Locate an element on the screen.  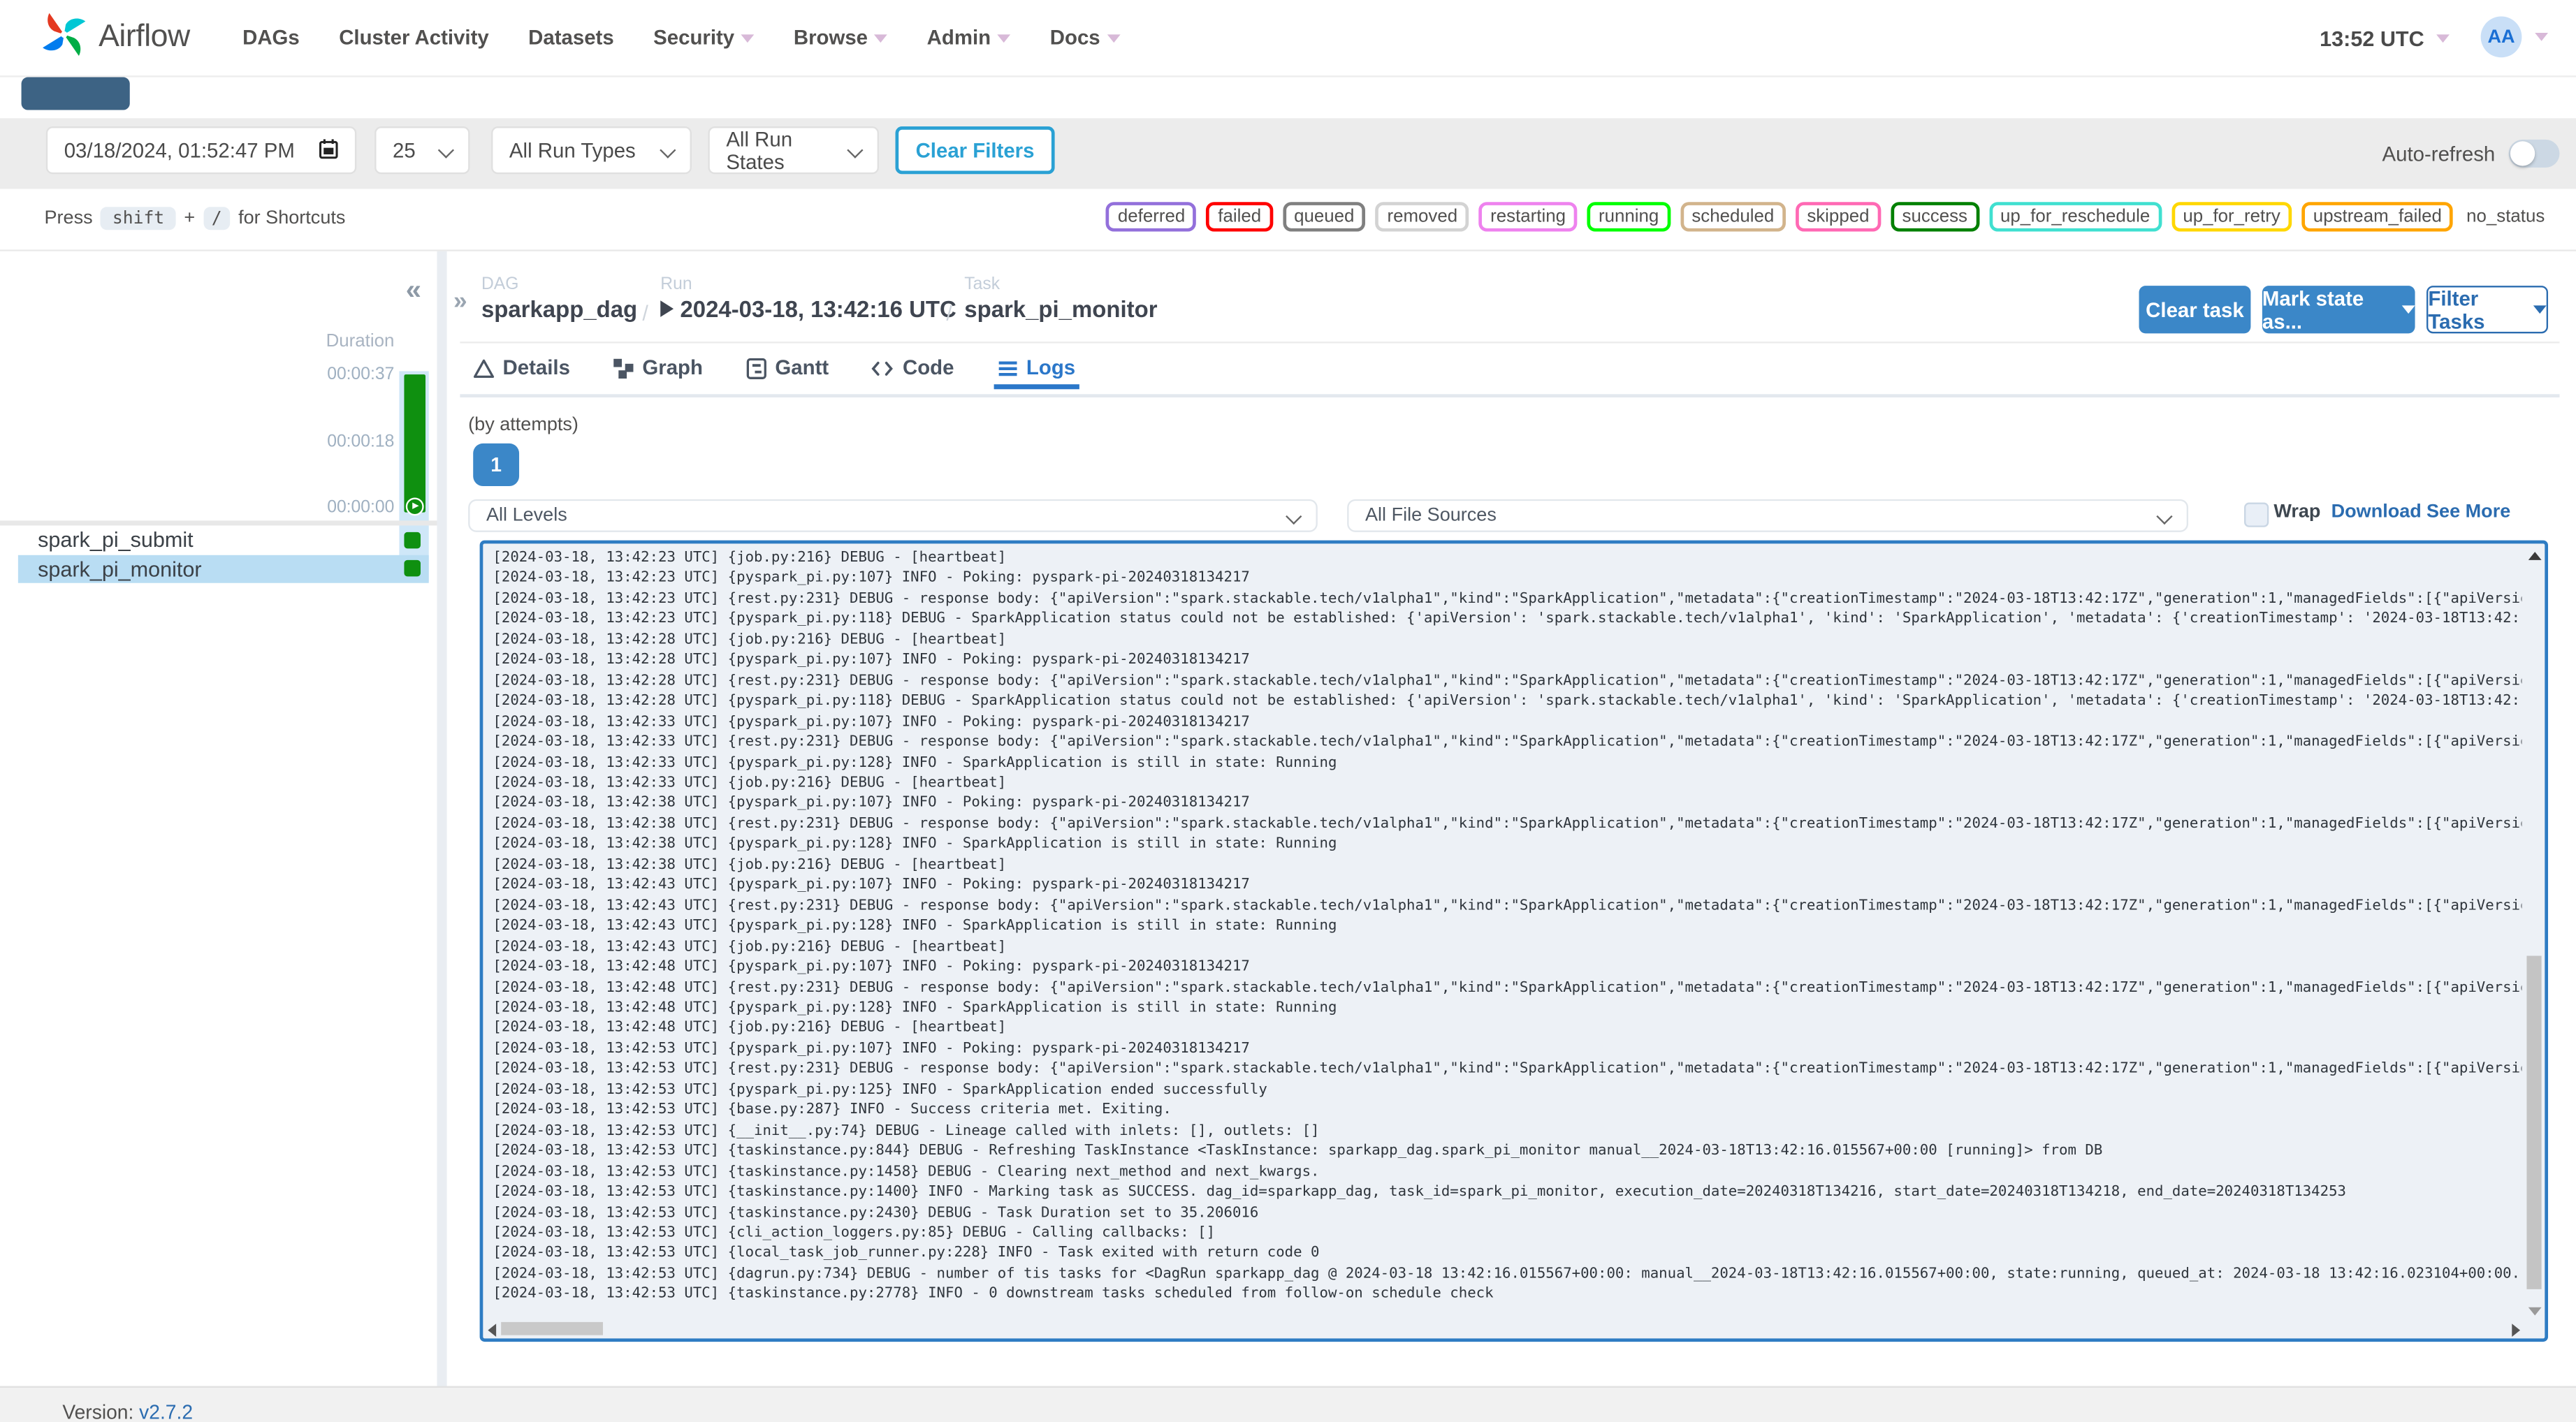
wrap-label: Wrap is located at coordinates (2297, 512).